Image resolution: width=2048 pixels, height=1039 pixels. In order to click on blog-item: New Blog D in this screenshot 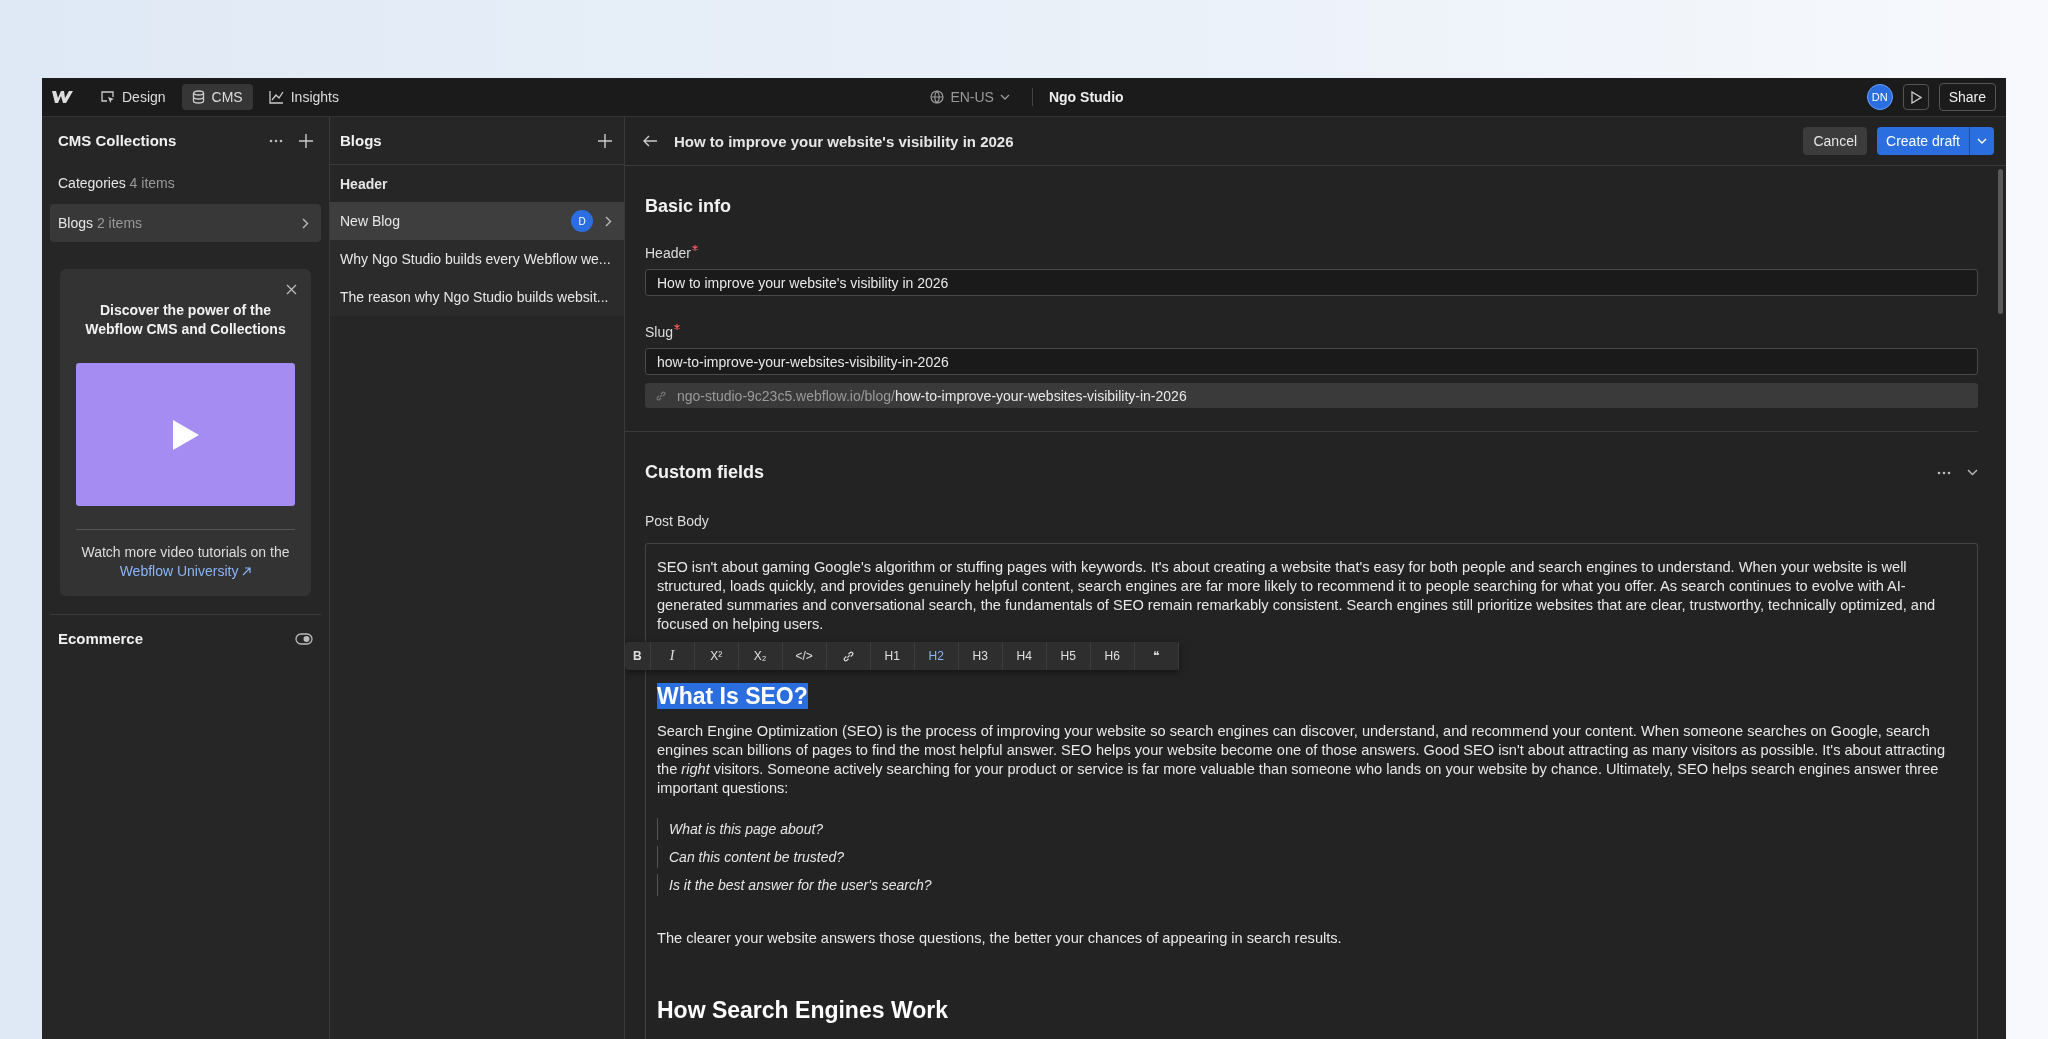, I will do `click(477, 221)`.